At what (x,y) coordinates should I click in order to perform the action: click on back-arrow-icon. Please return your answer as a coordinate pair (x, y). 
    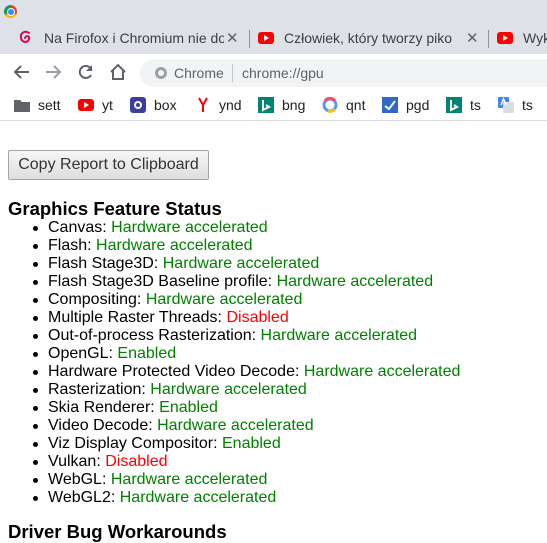
    Looking at the image, I should click on (21, 72).